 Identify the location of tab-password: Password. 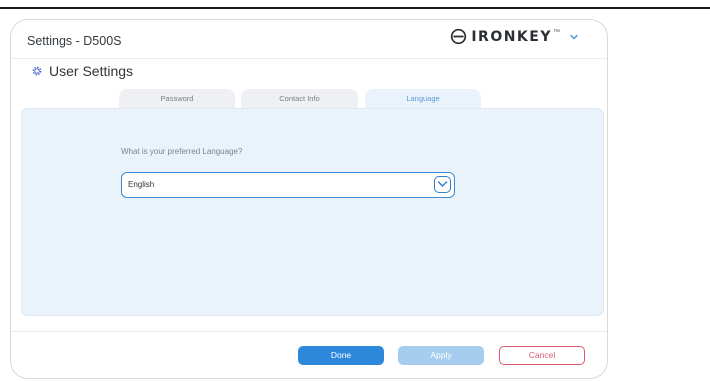
(177, 98).